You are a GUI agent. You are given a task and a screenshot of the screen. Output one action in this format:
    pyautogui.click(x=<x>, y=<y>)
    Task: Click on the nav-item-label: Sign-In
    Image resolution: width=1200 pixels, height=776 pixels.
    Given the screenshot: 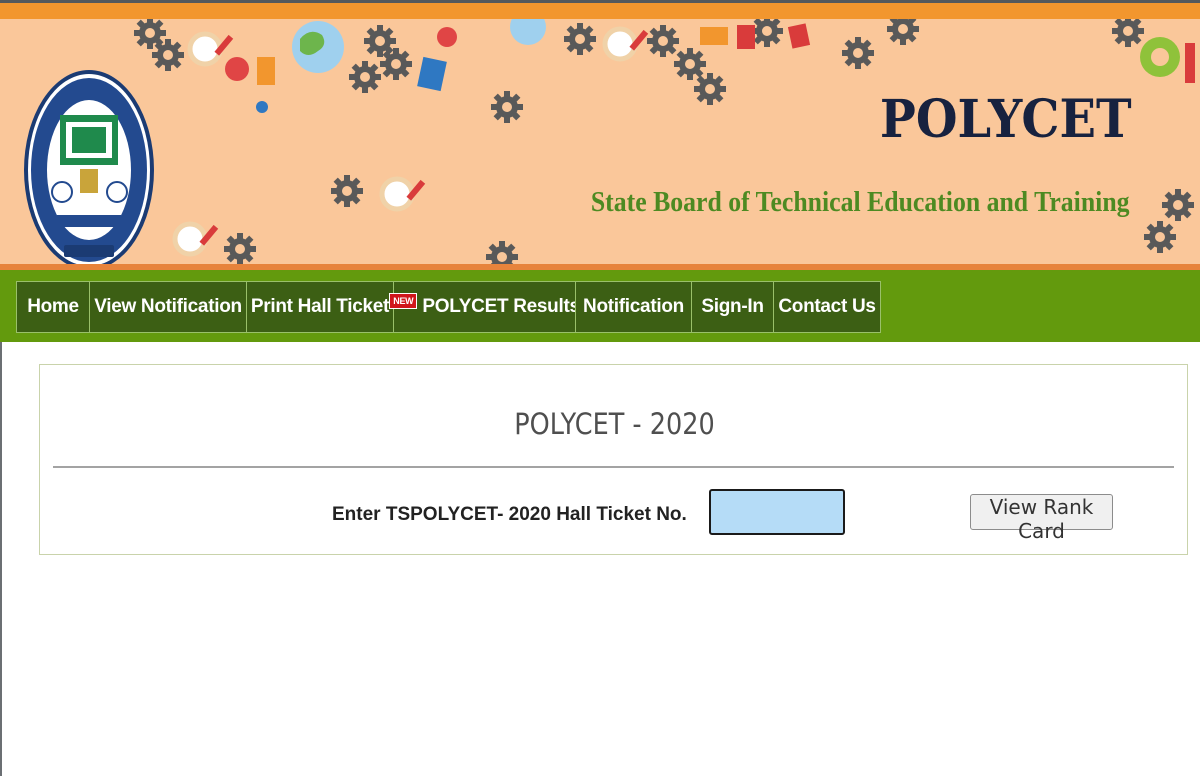 What is the action you would take?
    pyautogui.click(x=732, y=306)
    